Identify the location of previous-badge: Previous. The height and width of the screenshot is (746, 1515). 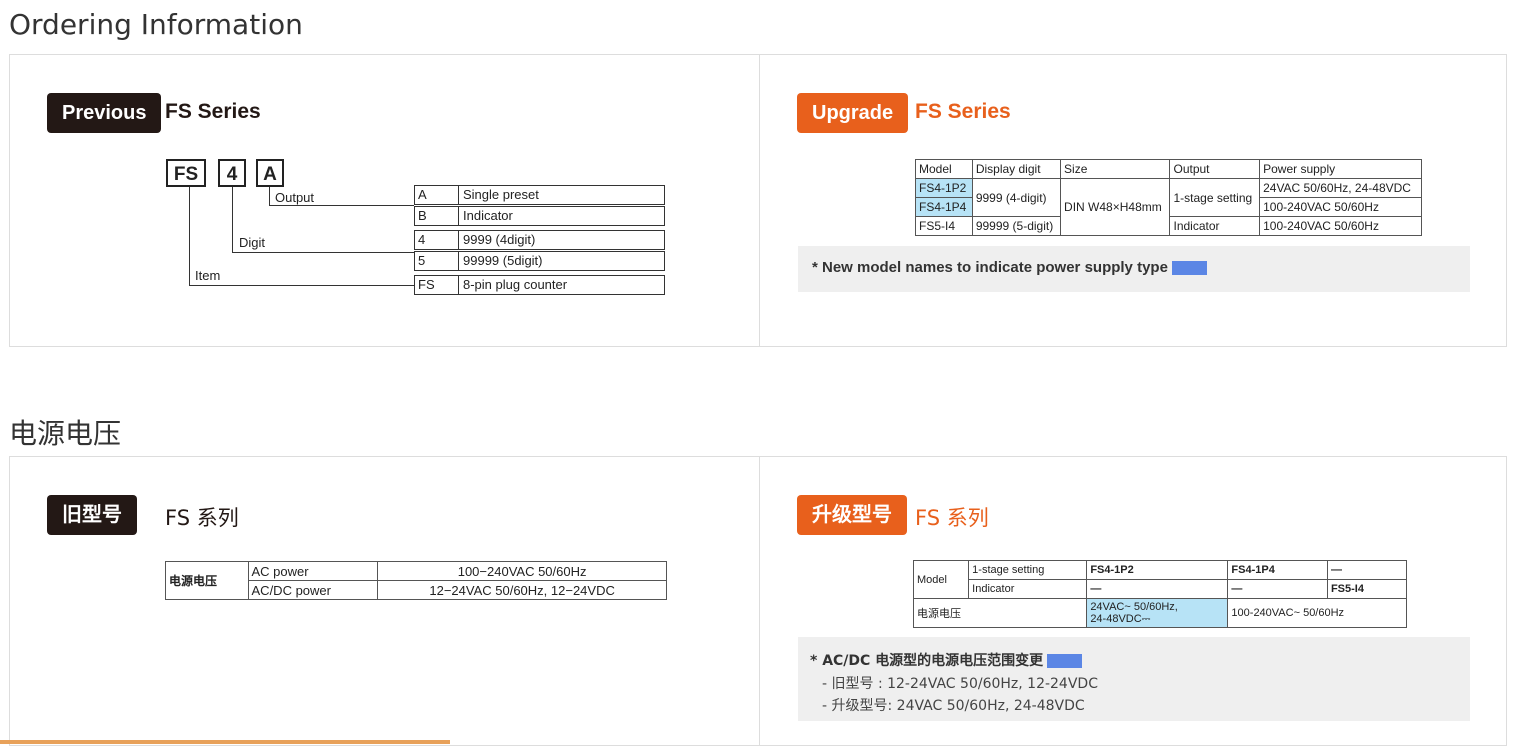
(104, 113).